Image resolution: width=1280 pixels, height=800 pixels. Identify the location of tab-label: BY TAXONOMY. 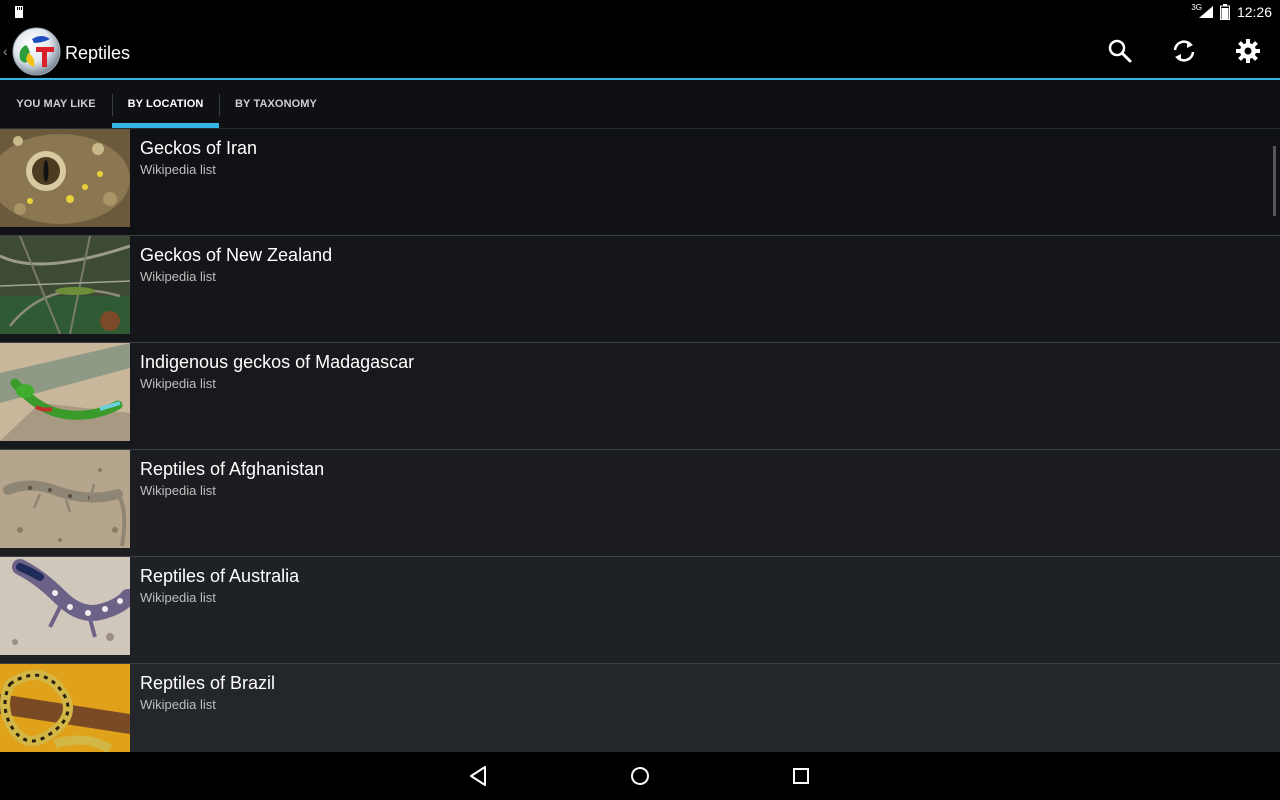
(276, 104).